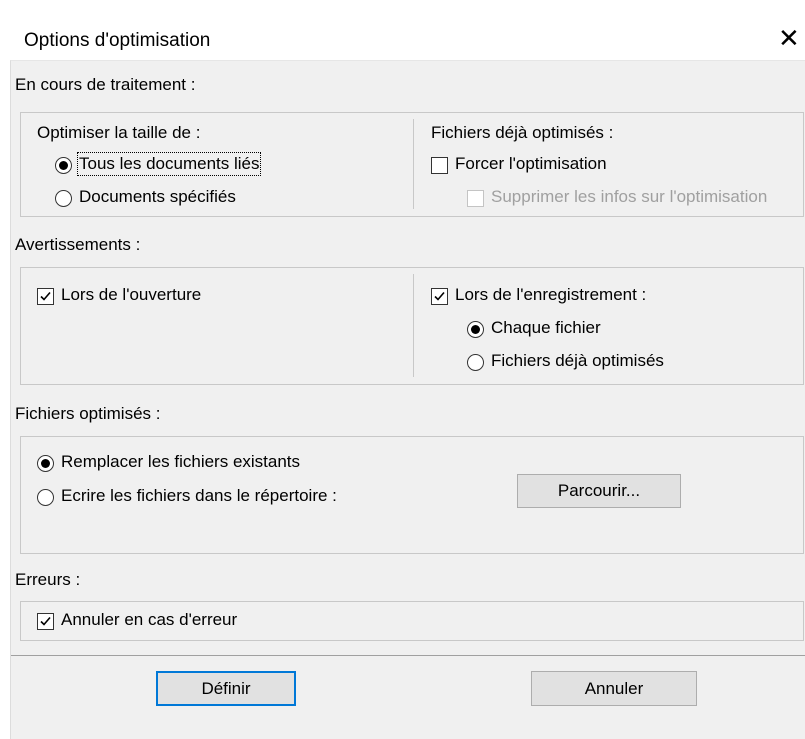  What do you see at coordinates (546, 328) in the screenshot?
I see `radio-each-file-label: Chaque fichier` at bounding box center [546, 328].